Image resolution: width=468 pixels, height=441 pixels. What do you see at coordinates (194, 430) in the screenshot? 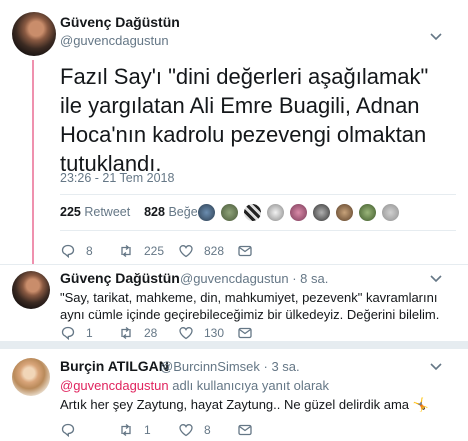
I see `like-button: 8` at bounding box center [194, 430].